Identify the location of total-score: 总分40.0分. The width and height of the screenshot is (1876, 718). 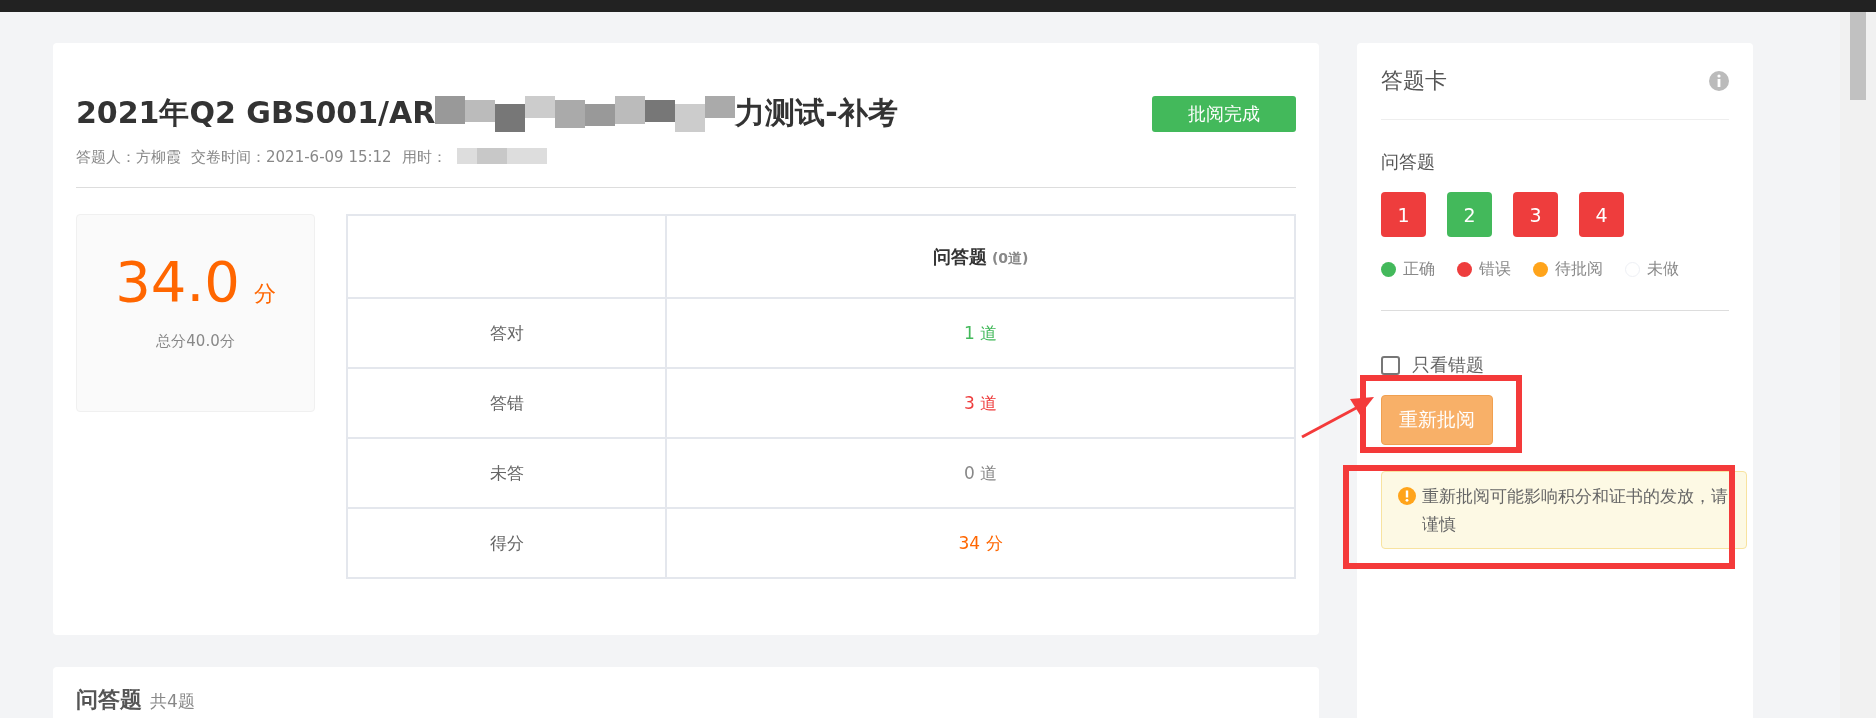
(195, 341).